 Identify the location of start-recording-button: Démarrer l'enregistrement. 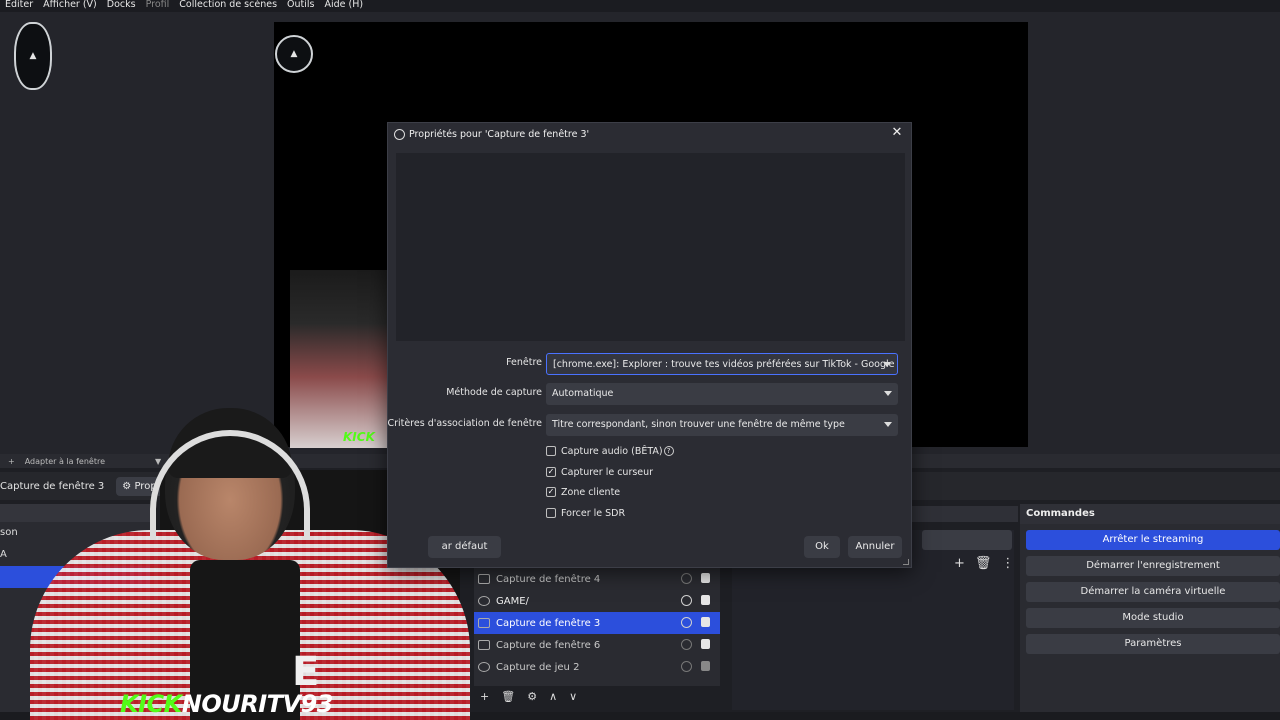
(1153, 566).